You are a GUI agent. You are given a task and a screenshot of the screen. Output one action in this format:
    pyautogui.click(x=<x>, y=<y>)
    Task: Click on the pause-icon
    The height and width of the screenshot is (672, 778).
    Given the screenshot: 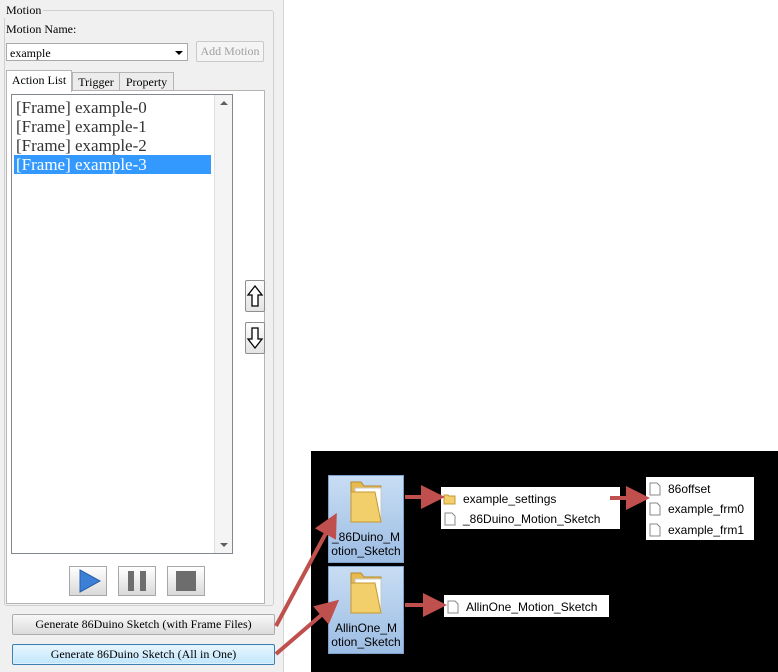 What is the action you would take?
    pyautogui.click(x=137, y=581)
    